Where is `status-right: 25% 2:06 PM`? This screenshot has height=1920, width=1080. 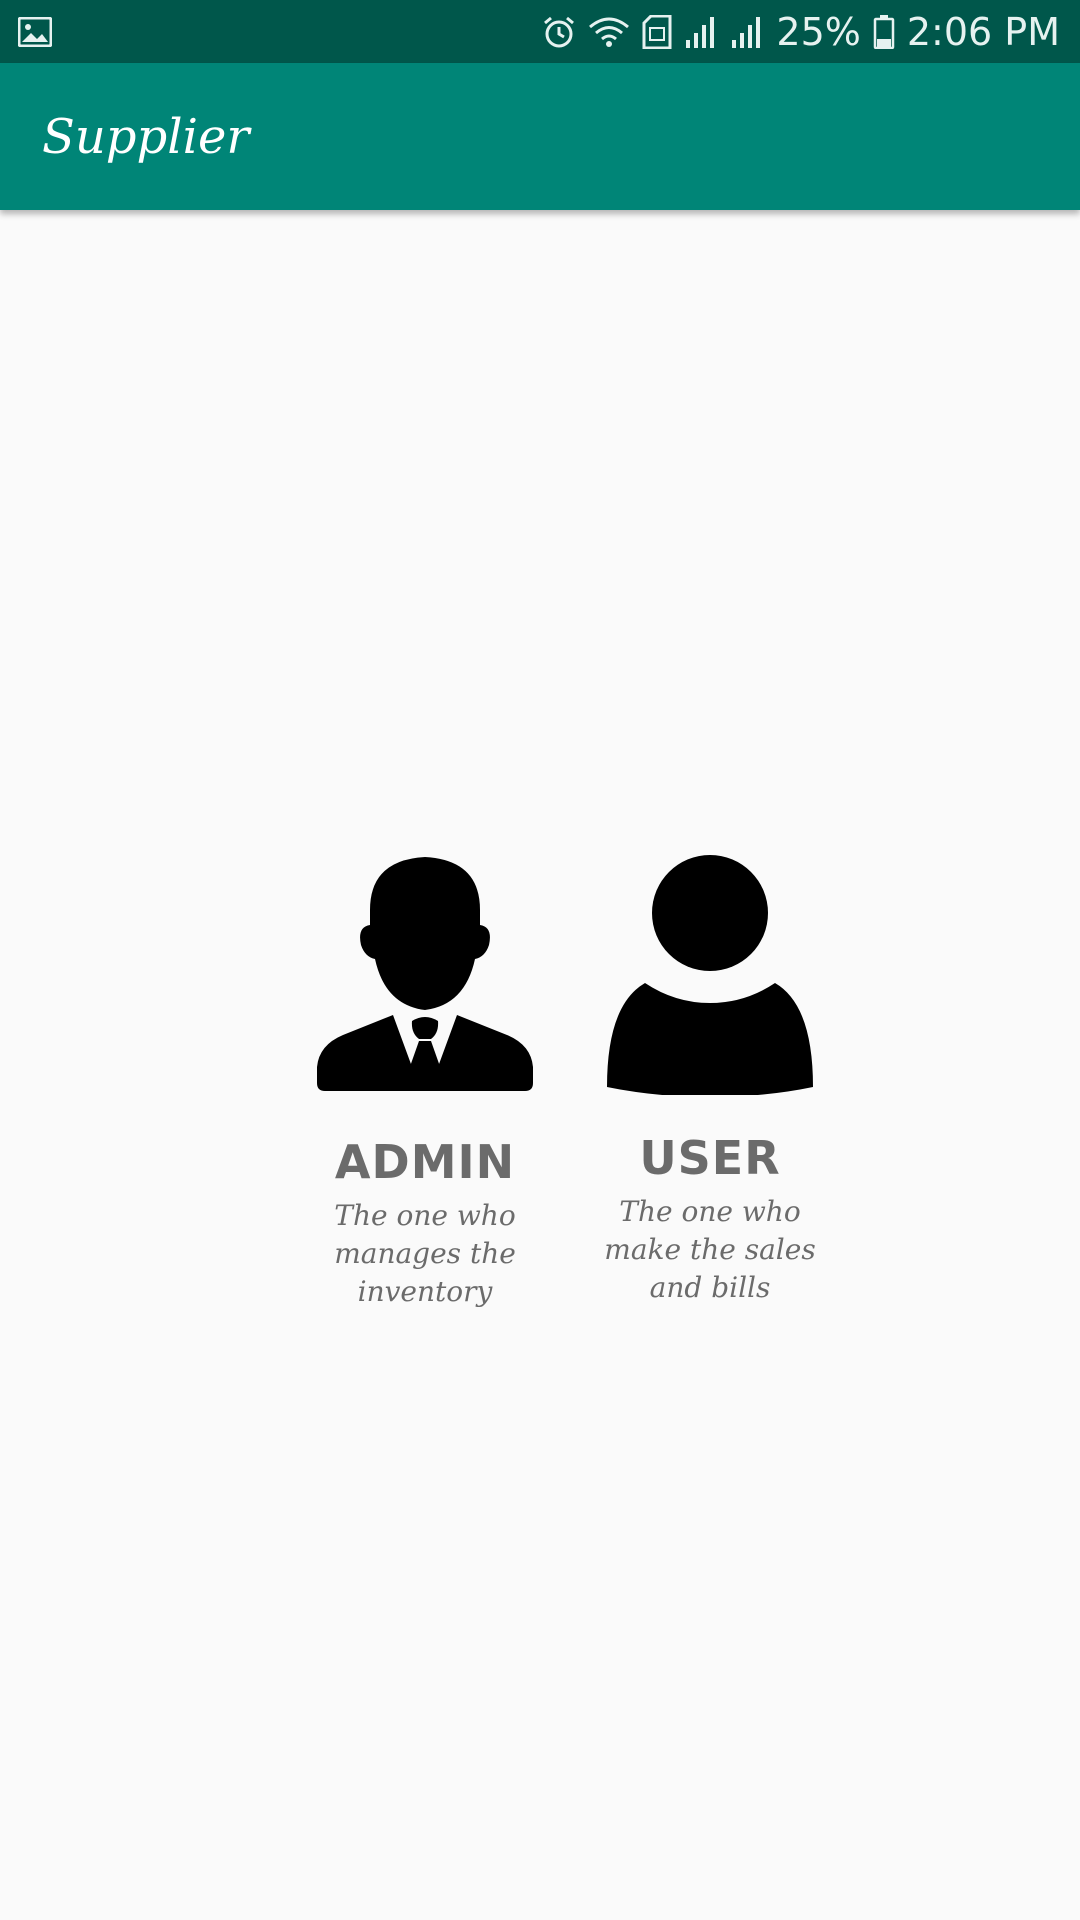 status-right: 25% 2:06 PM is located at coordinates (801, 32).